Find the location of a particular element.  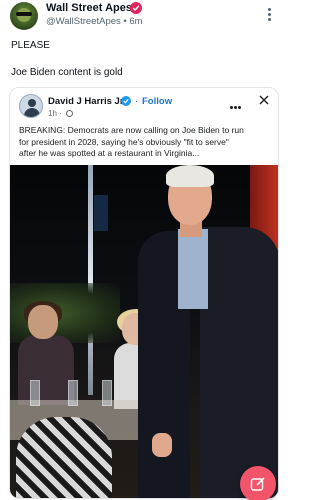

post-text-line-1: PLEASE is located at coordinates (30, 45).